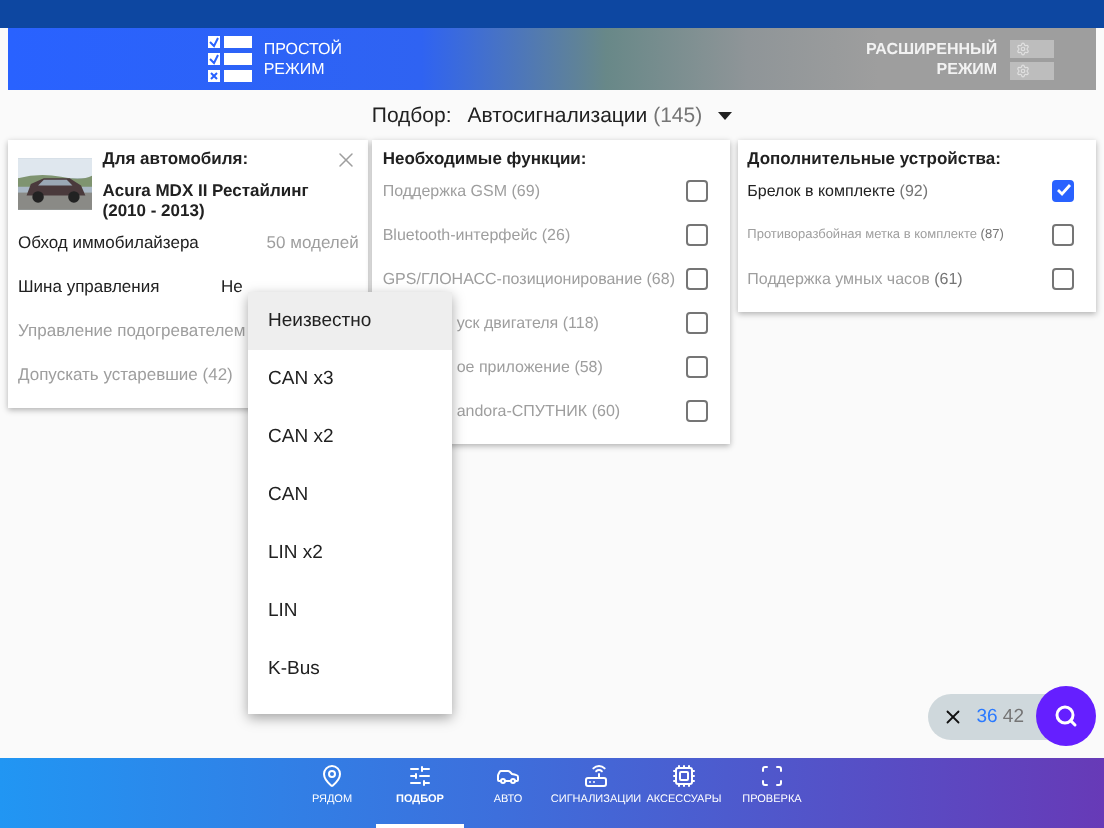  Describe the element at coordinates (206, 200) in the screenshot. I see `car-name: Acura MDX II Рестайлинг (2010 - 2013)` at that location.